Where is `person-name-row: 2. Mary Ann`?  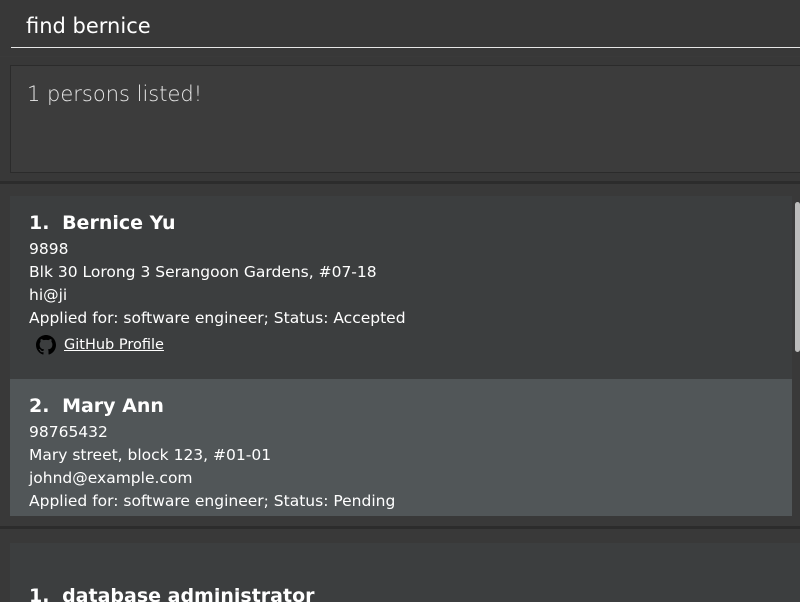 person-name-row: 2. Mary Ann is located at coordinates (401, 406).